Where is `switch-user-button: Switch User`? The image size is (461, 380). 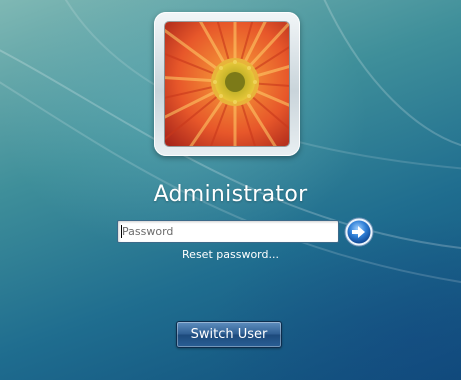 switch-user-button: Switch User is located at coordinates (229, 334).